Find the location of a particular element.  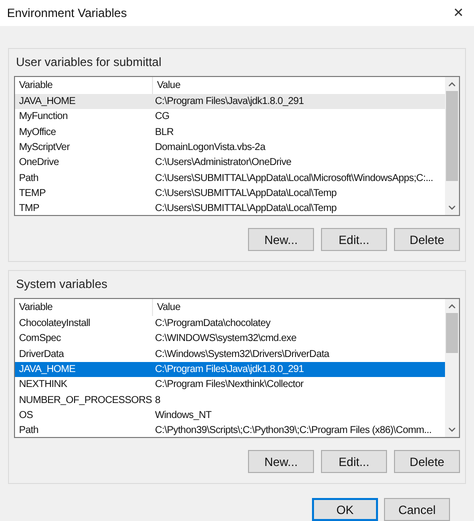

variable-value: C:\Windows\System32\Drivers\DriverData is located at coordinates (242, 355).